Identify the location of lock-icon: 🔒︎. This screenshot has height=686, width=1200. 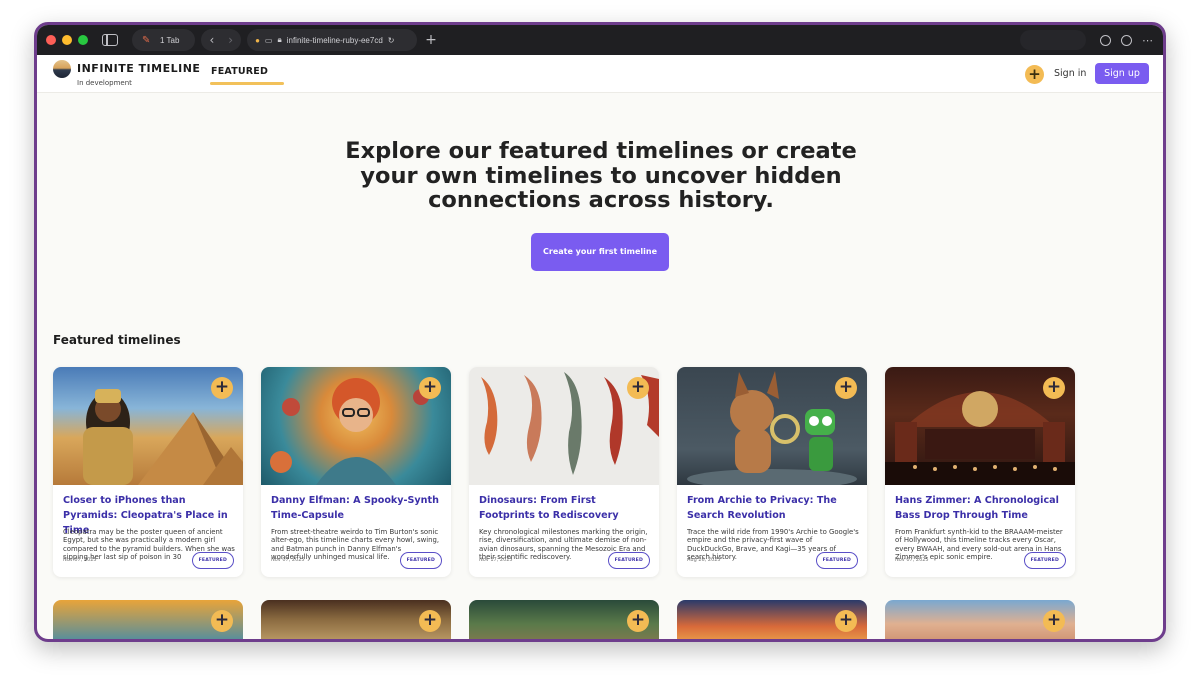
(279, 39).